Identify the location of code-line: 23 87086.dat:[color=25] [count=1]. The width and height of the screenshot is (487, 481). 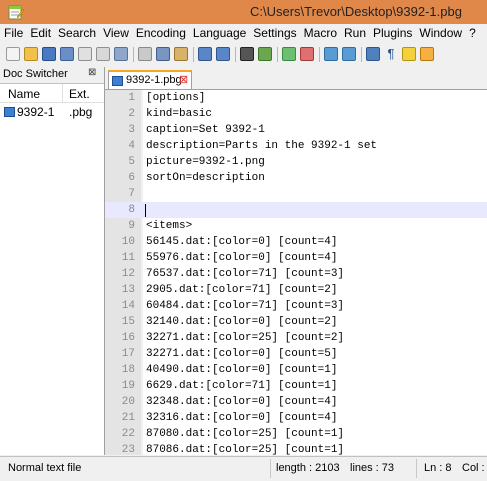
(296, 448).